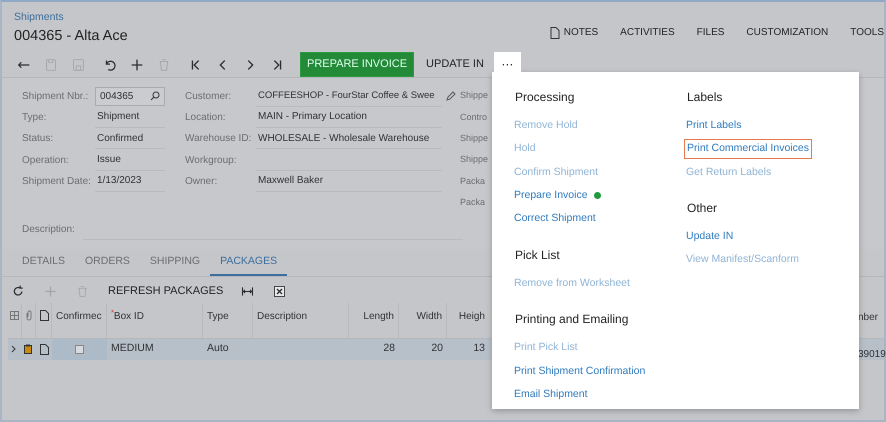  Describe the element at coordinates (429, 316) in the screenshot. I see `column-header: Width` at that location.